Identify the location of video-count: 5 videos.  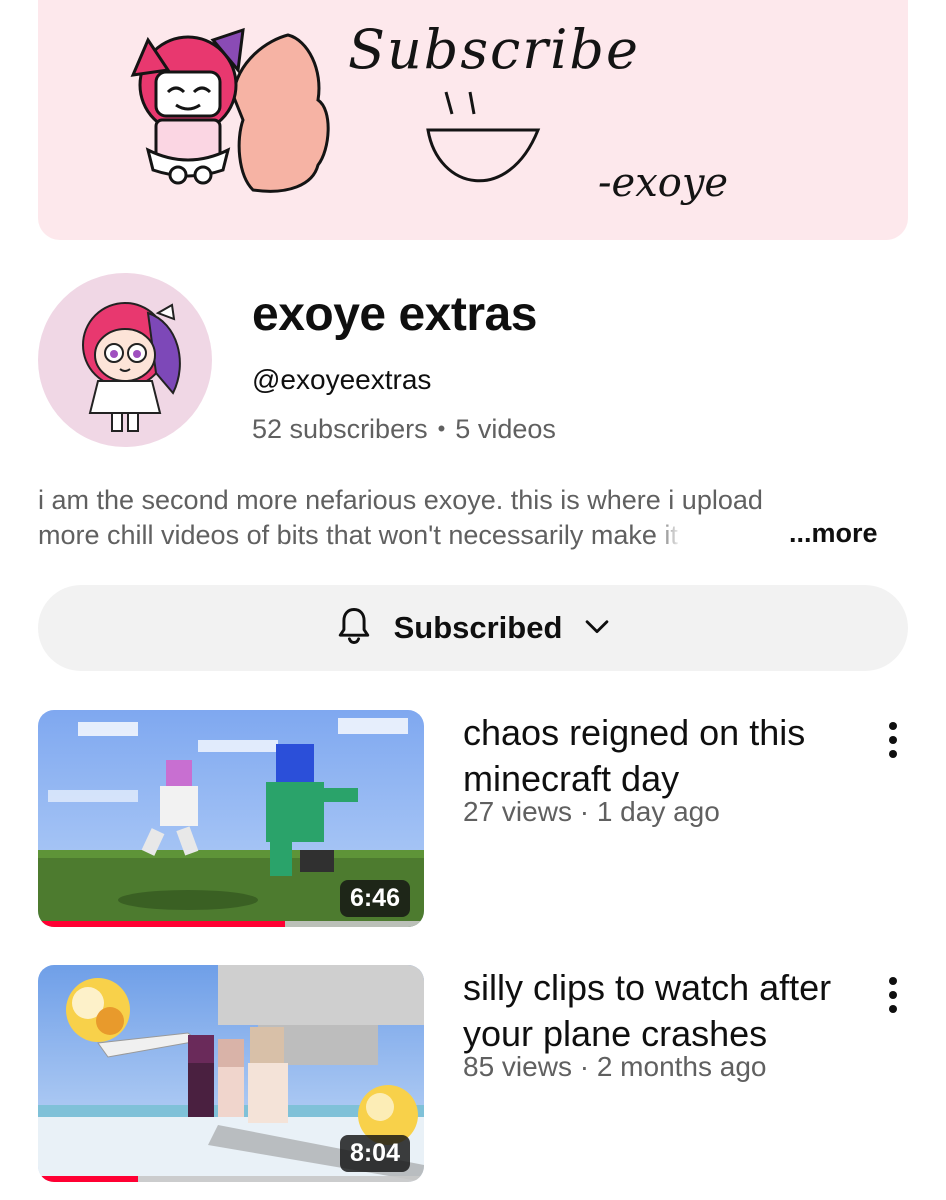
(505, 429).